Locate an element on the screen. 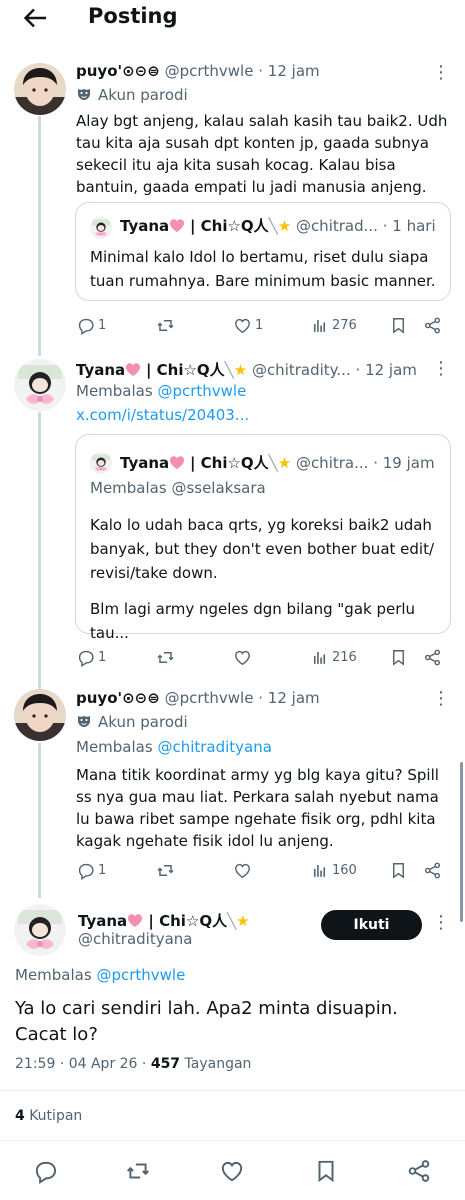 The image size is (465, 1200). like-button: 1 is located at coordinates (248, 325).